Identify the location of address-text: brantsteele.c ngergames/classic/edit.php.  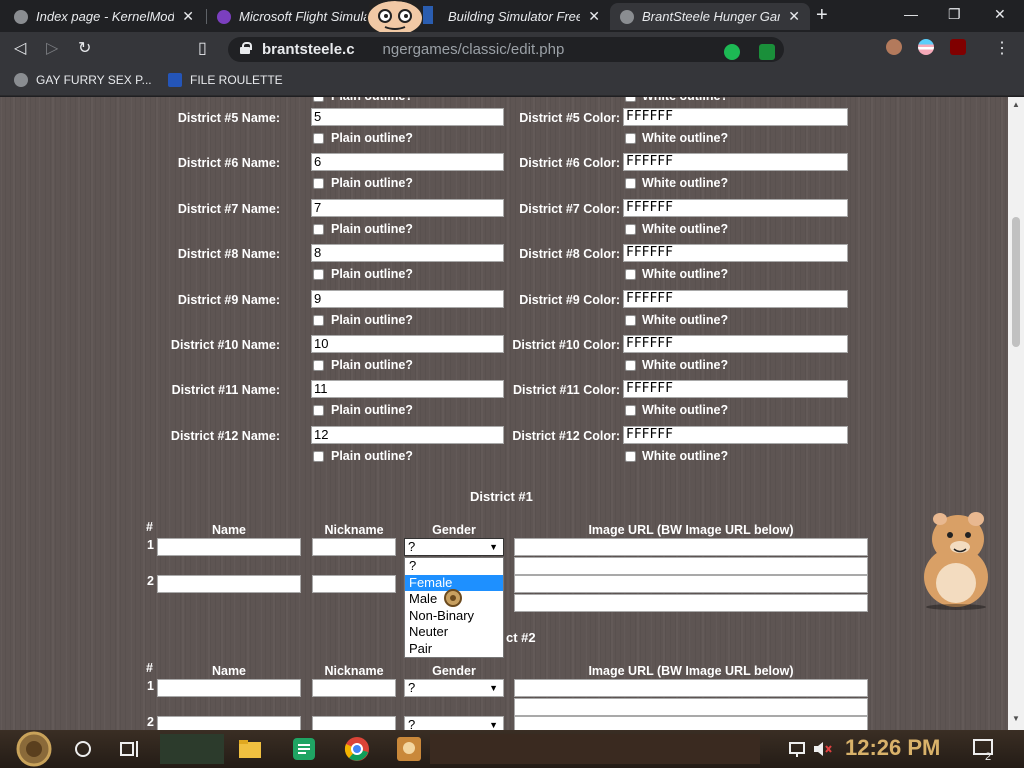
(413, 49).